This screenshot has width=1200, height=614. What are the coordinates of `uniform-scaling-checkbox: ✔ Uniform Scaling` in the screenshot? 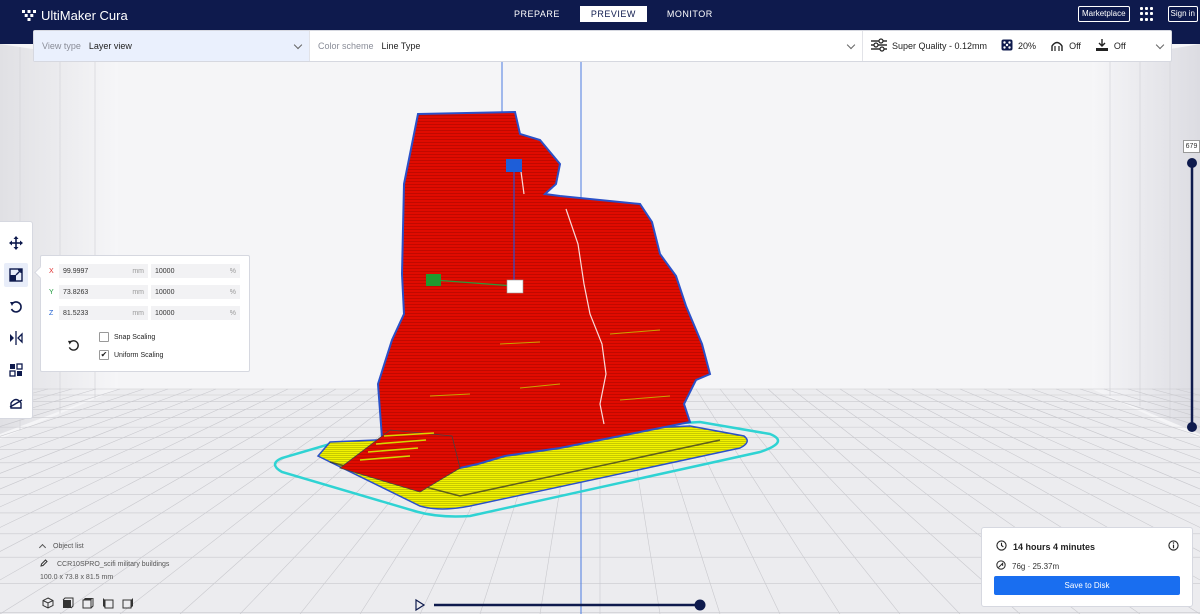 It's located at (131, 355).